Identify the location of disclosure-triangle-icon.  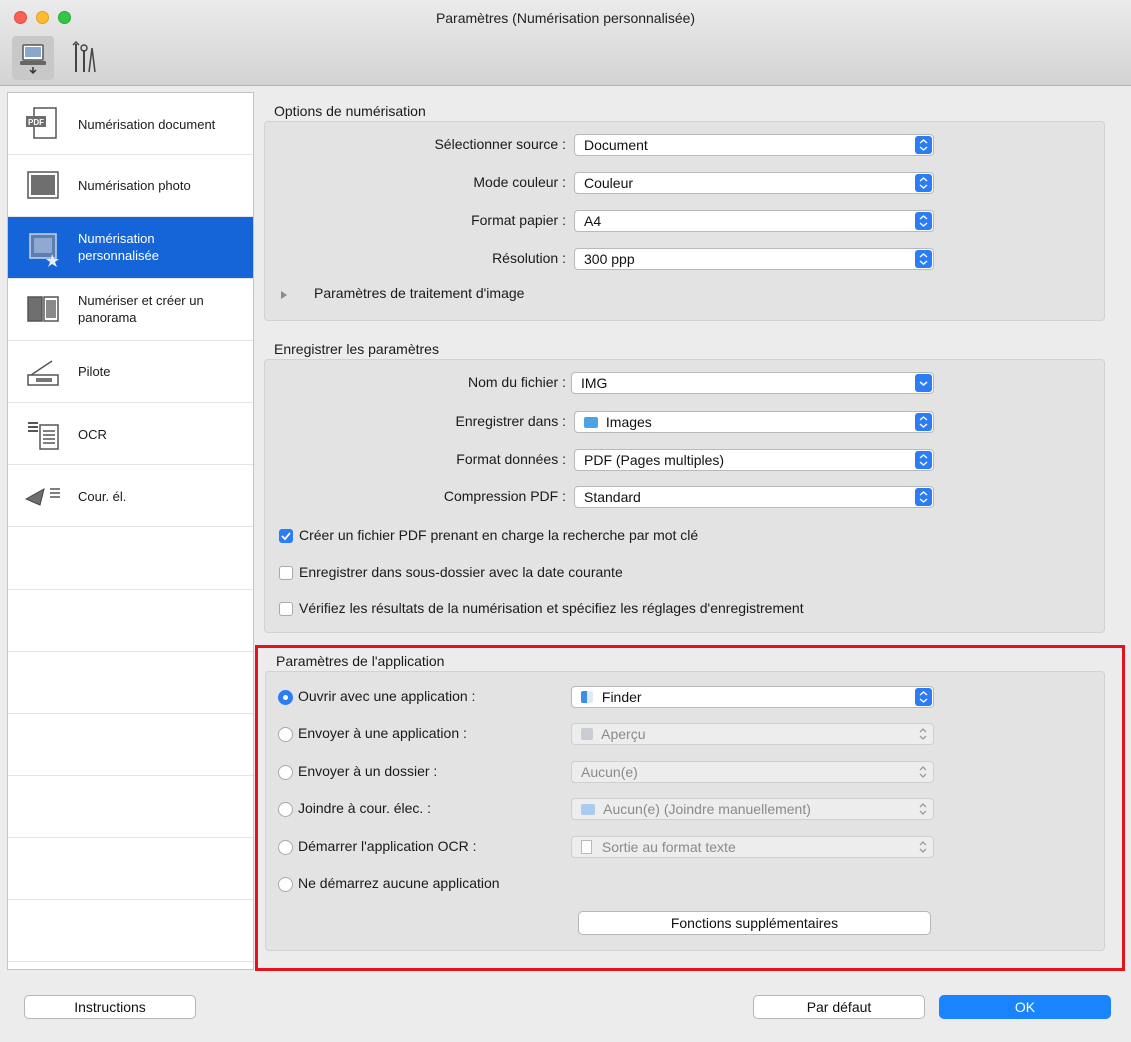
(284, 295).